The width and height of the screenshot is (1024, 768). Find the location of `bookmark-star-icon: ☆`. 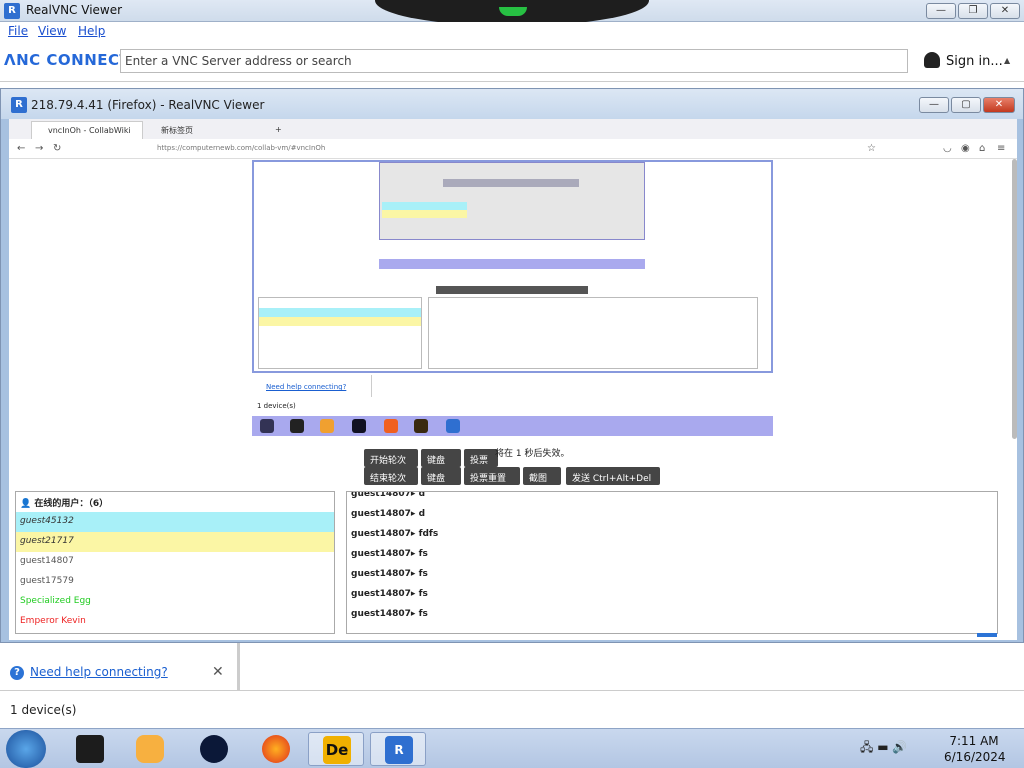

bookmark-star-icon: ☆ is located at coordinates (871, 148).